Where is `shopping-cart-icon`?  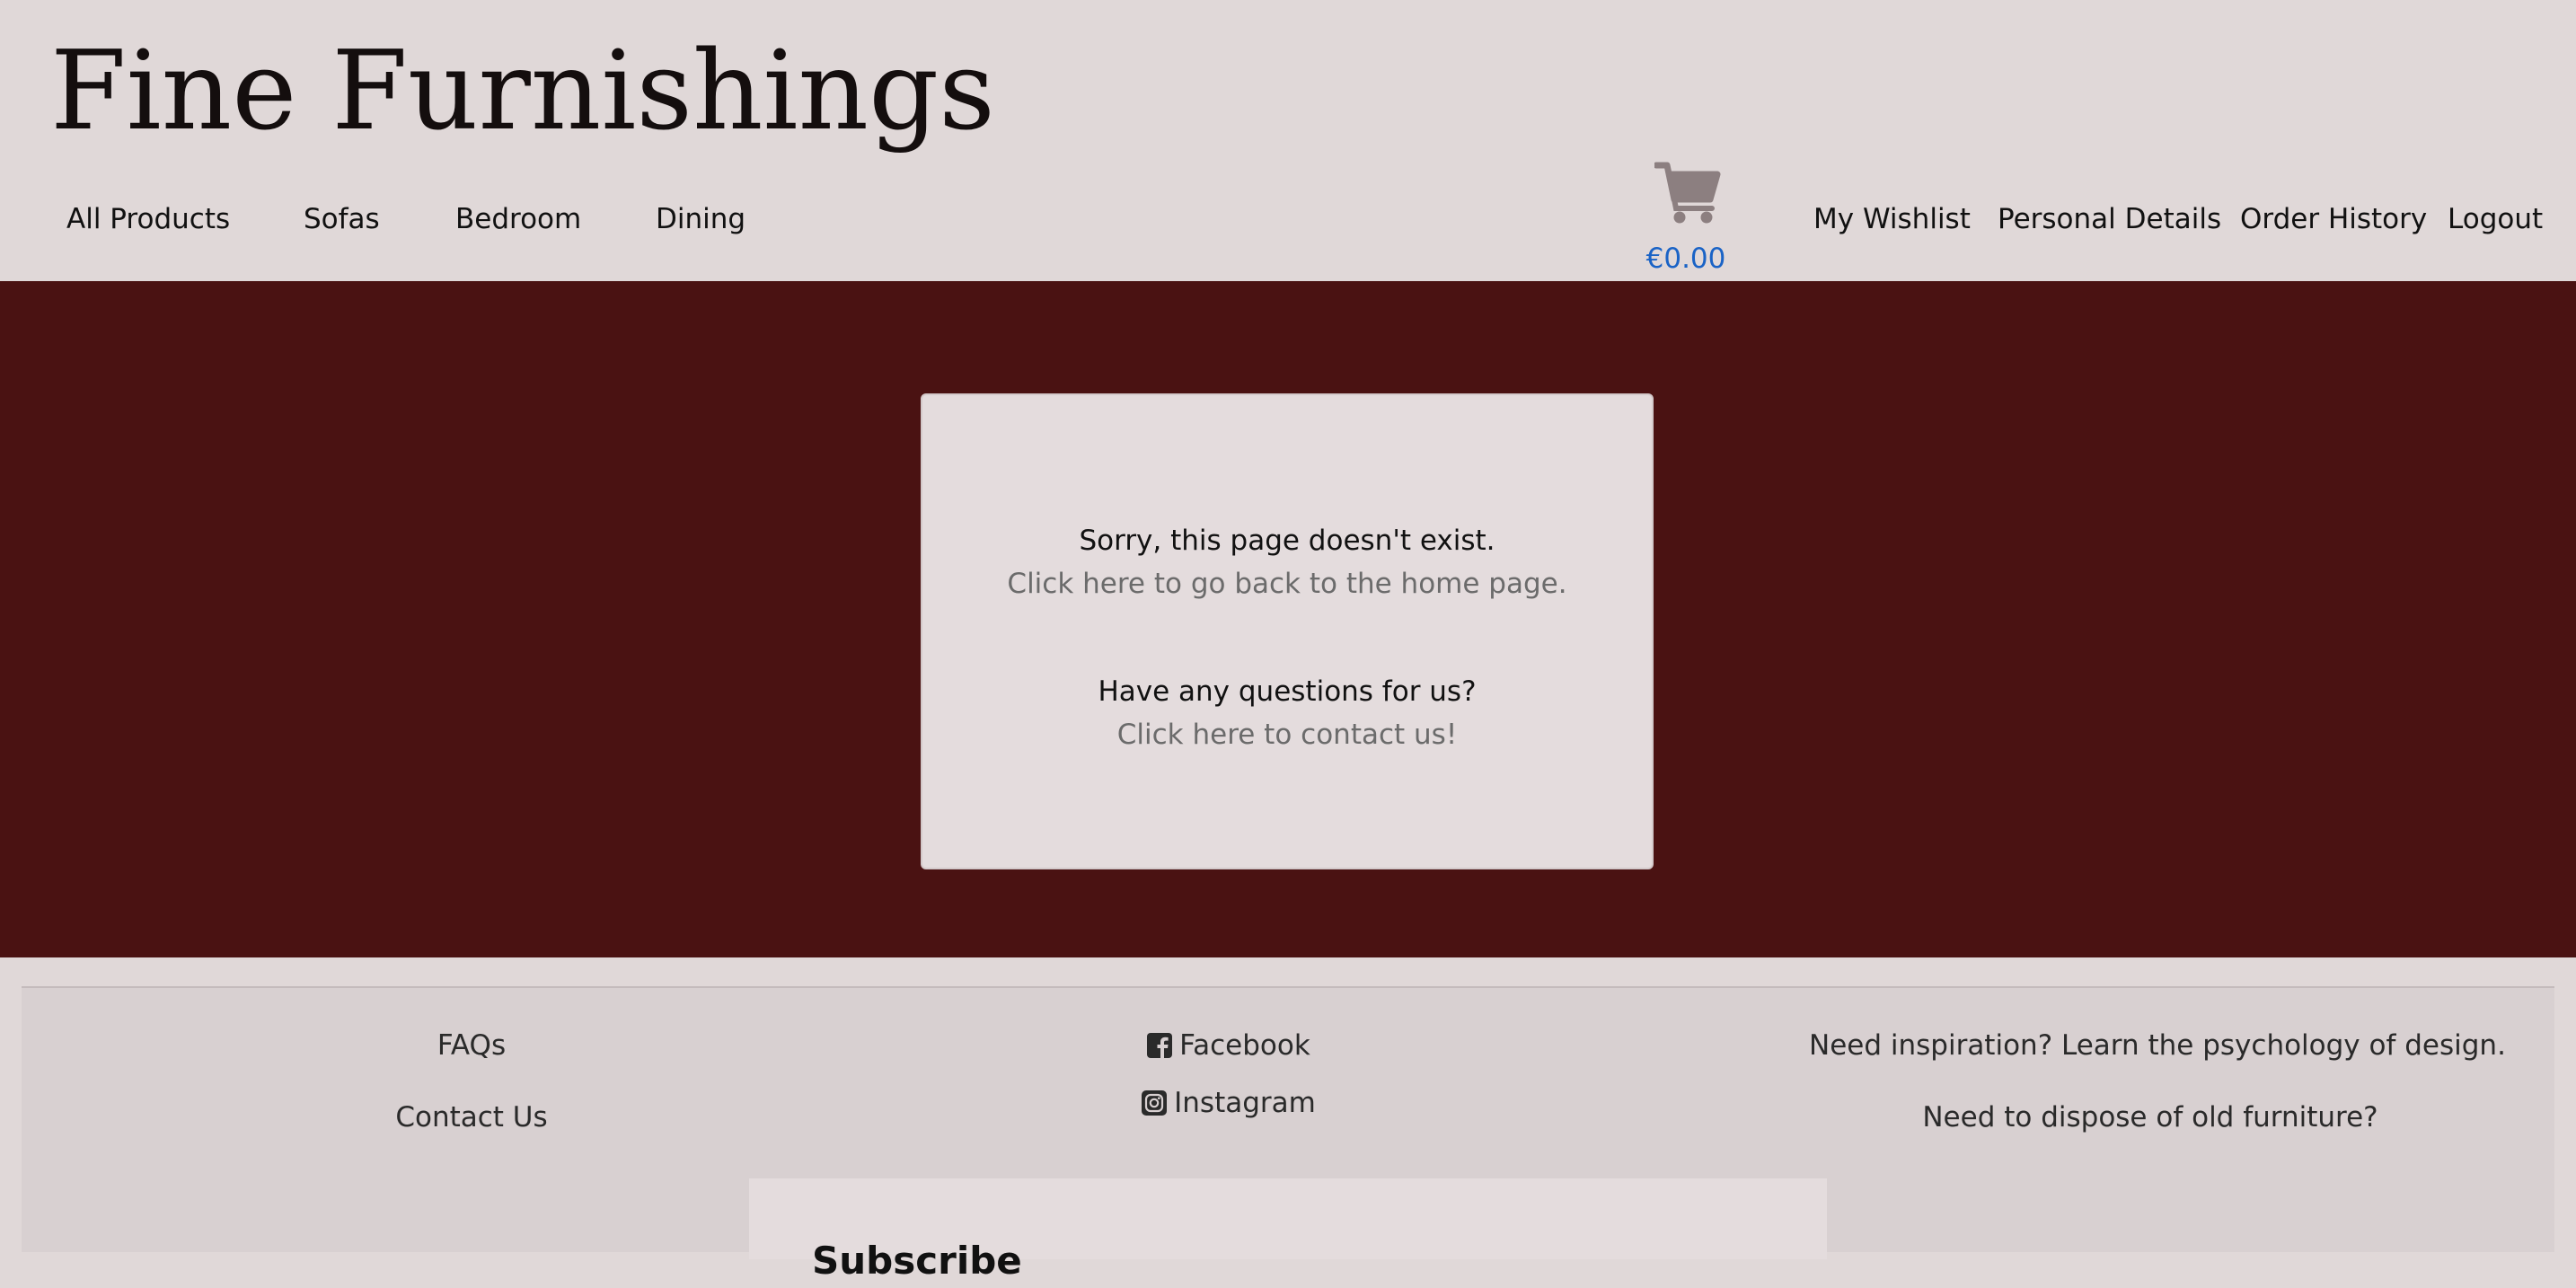
shopping-cart-icon is located at coordinates (1687, 193).